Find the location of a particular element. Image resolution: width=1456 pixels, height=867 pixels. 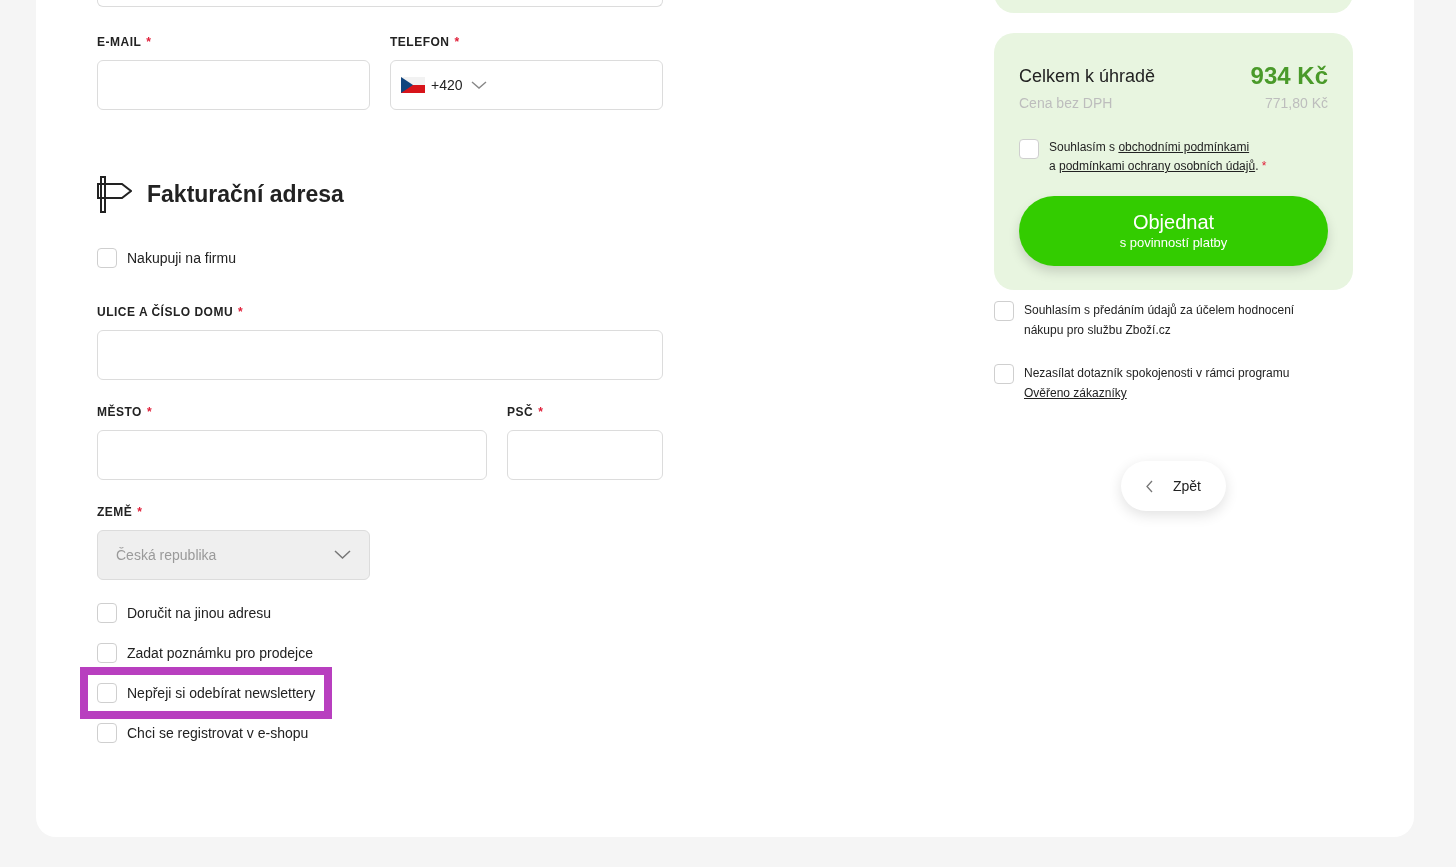

checkbox-label: Zadat poznámku pro prodejce is located at coordinates (220, 653).